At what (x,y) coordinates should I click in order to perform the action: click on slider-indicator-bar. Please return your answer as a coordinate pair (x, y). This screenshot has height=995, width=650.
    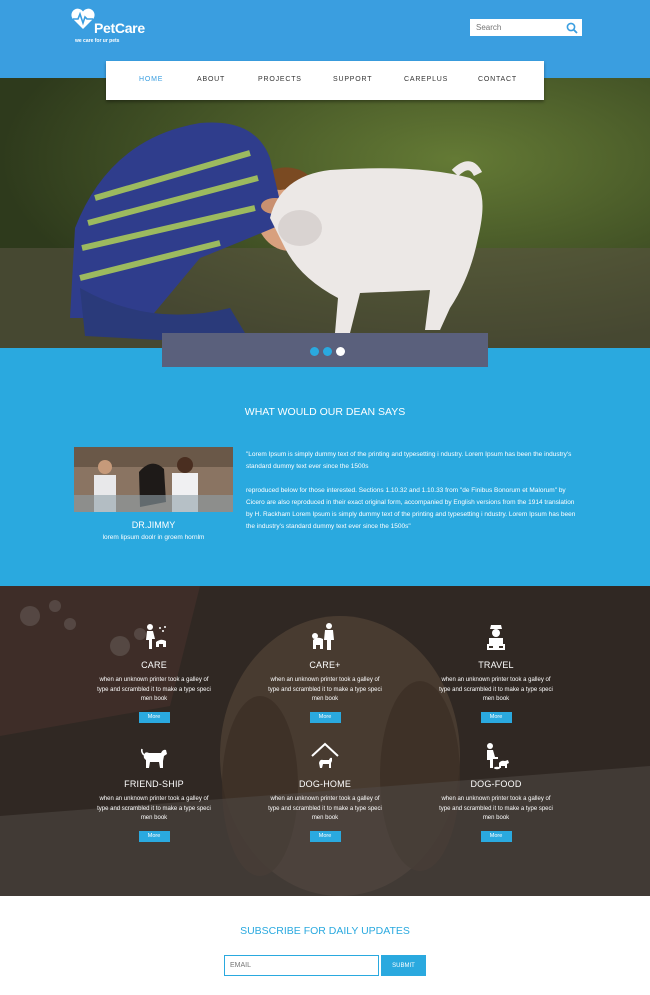
    Looking at the image, I should click on (325, 350).